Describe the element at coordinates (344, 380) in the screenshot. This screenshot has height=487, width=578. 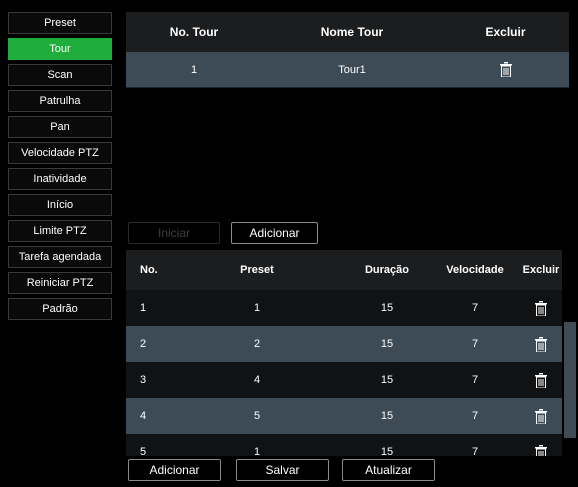
I see `table-row: 3 4 15 7` at that location.